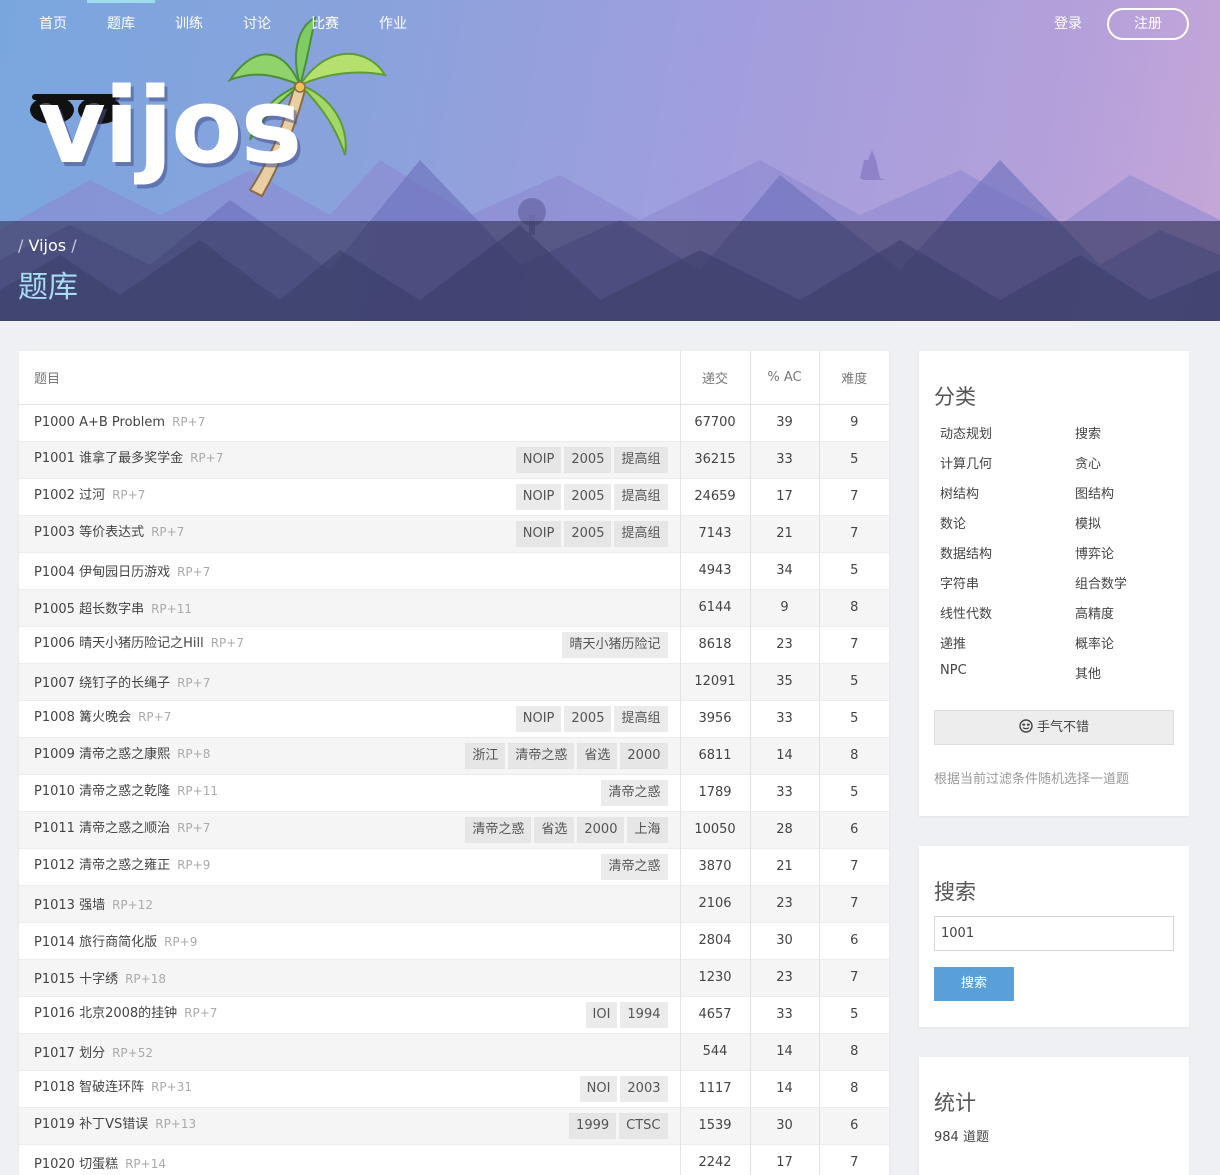  I want to click on problem-tag: 上海, so click(647, 829).